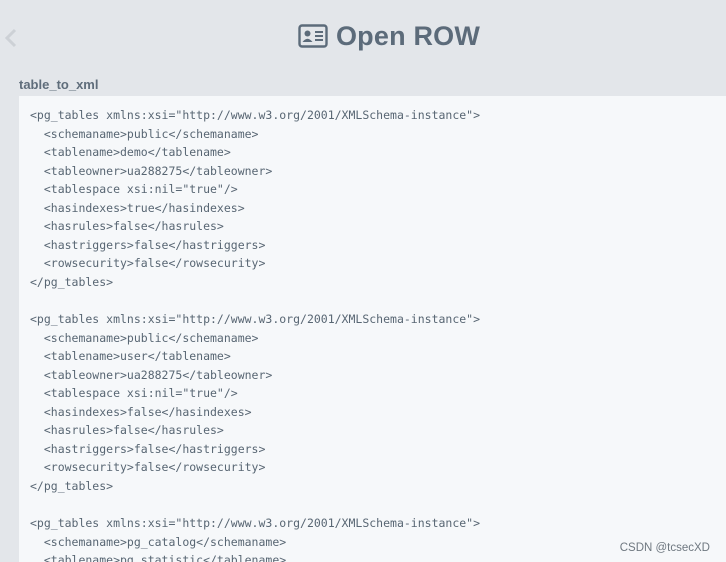  Describe the element at coordinates (137, 207) in the screenshot. I see `code-line: <hasindexes>true</hasindexes>` at that location.